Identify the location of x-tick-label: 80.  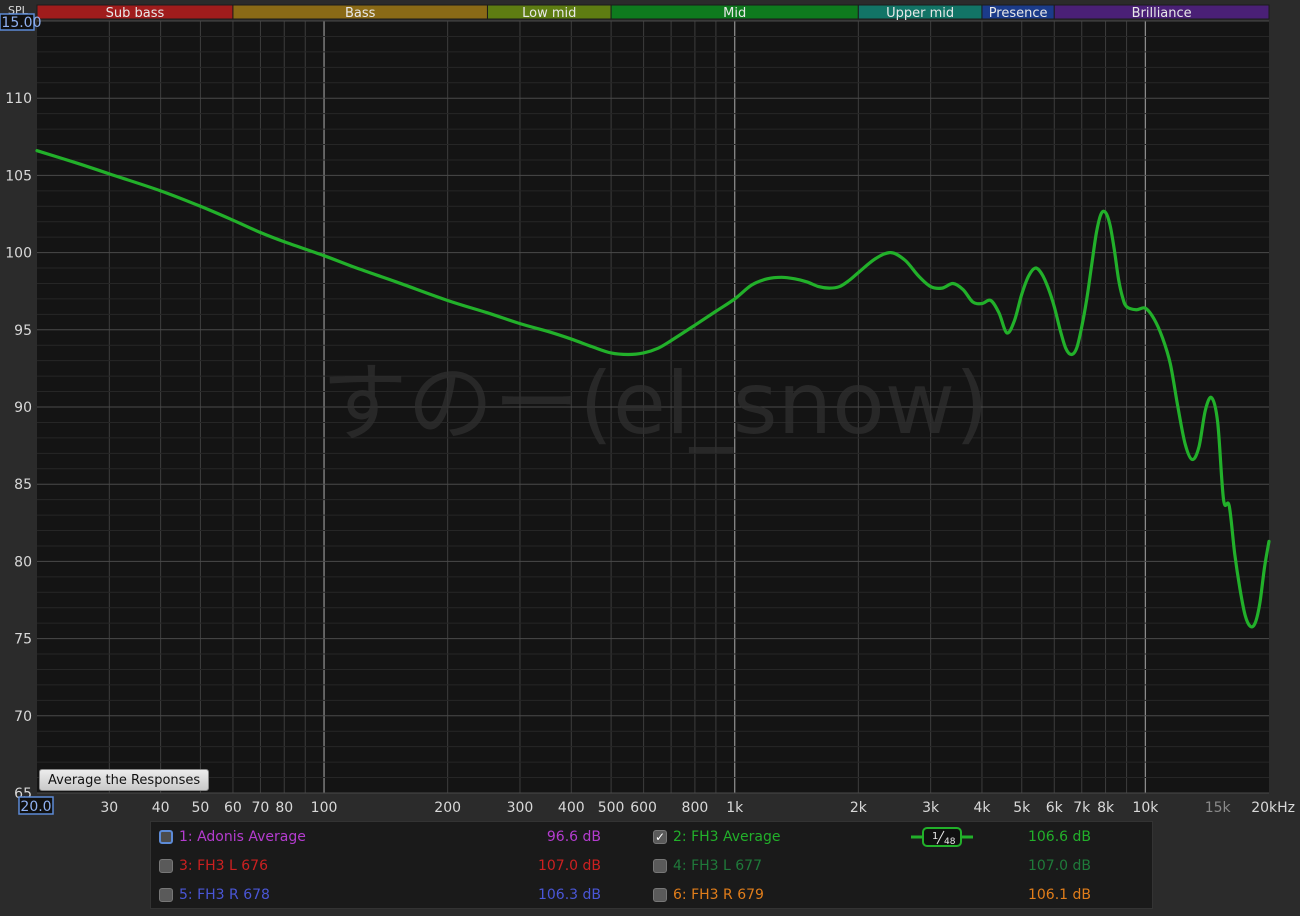
(284, 808).